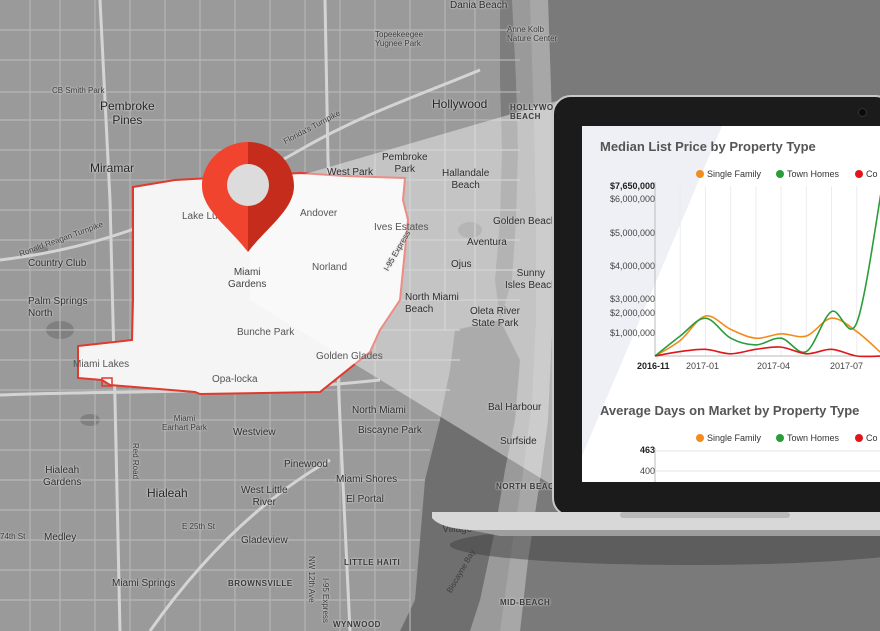 This screenshot has height=631, width=880. What do you see at coordinates (862, 112) in the screenshot?
I see `webcam-icon` at bounding box center [862, 112].